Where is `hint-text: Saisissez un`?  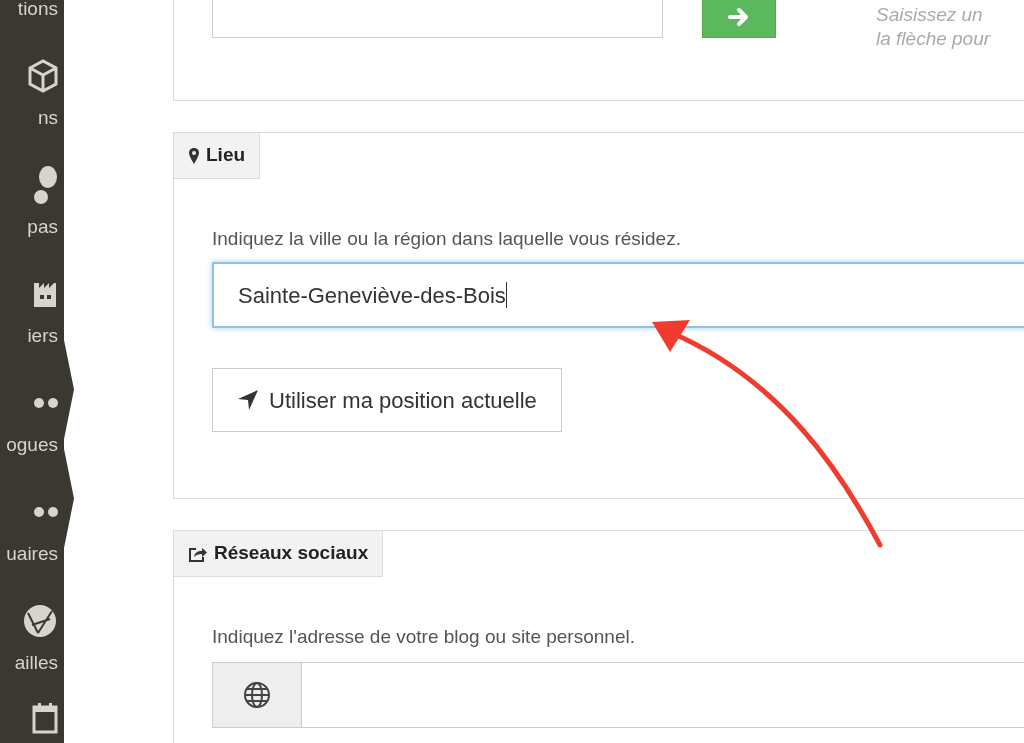 hint-text: Saisissez un is located at coordinates (930, 15).